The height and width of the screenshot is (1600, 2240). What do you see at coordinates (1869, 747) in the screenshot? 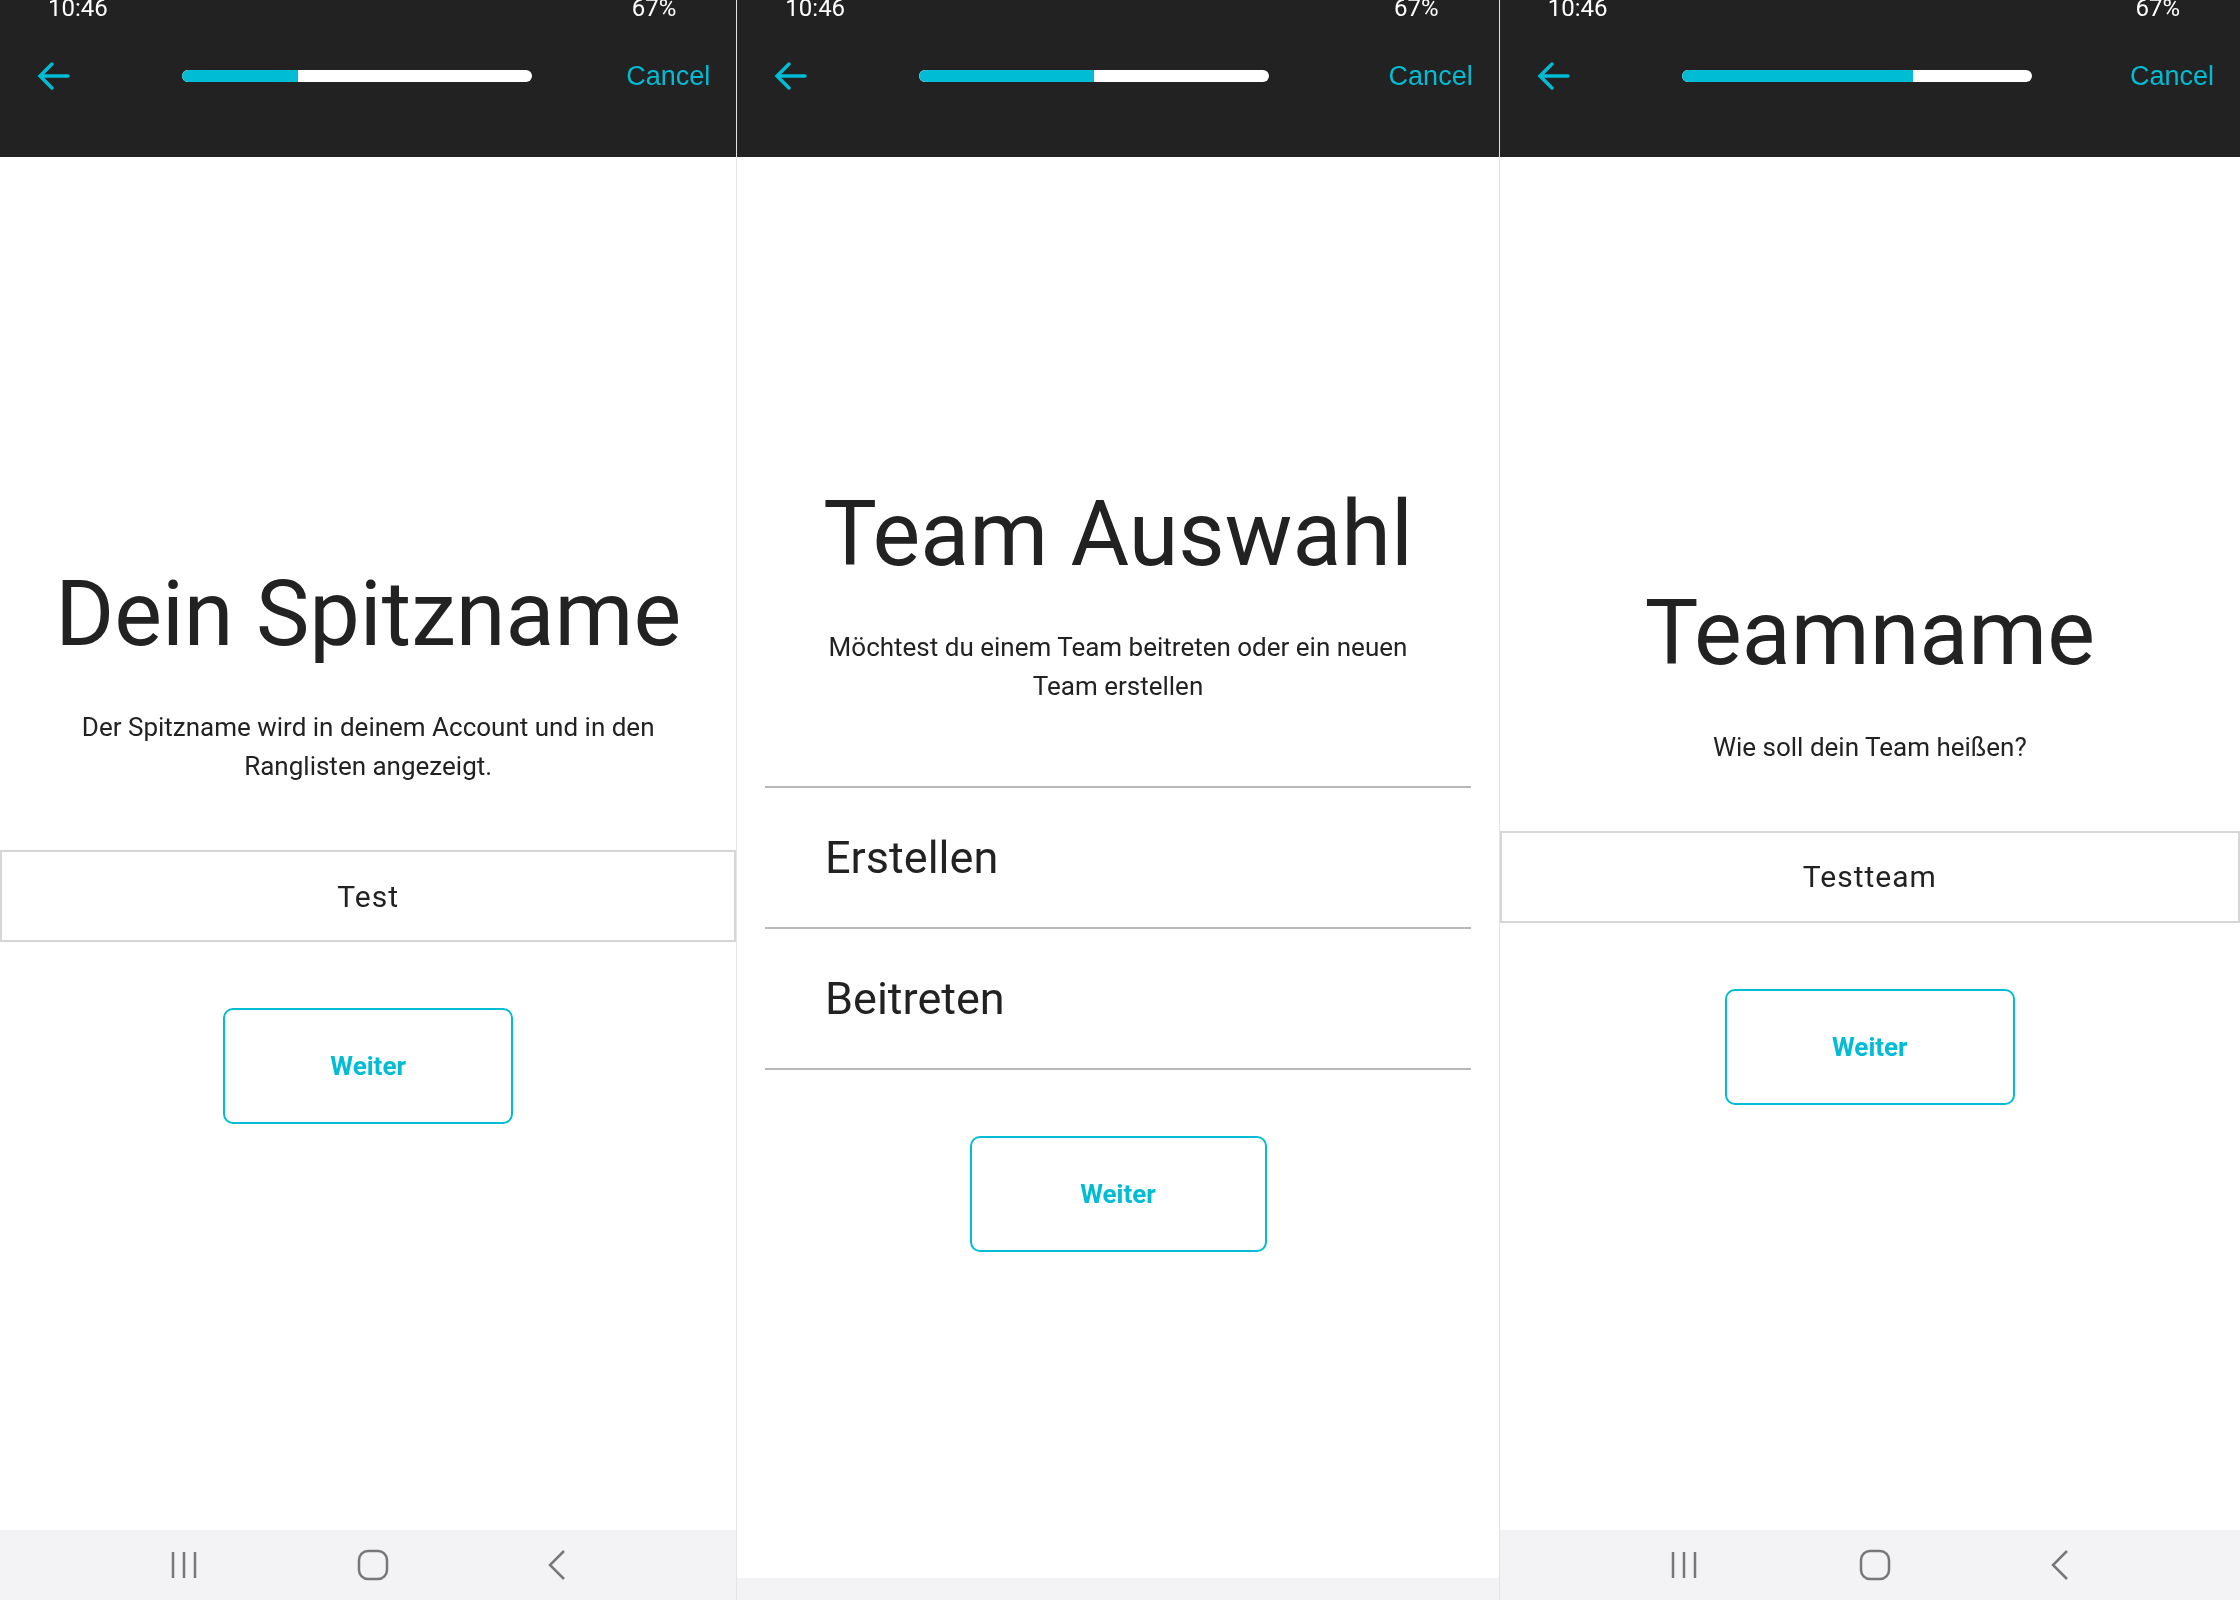
I see `description-text: Wie soll dein Team heißen?` at bounding box center [1869, 747].